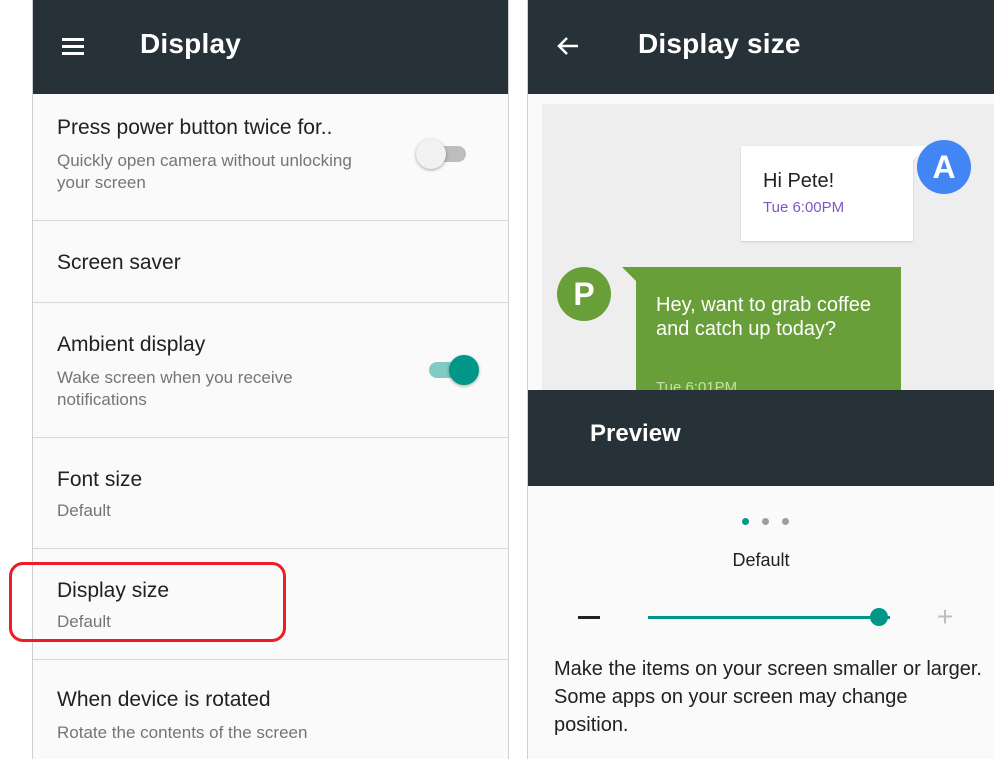  I want to click on pref-summary: Rotate the contents of the screen, so click(182, 732).